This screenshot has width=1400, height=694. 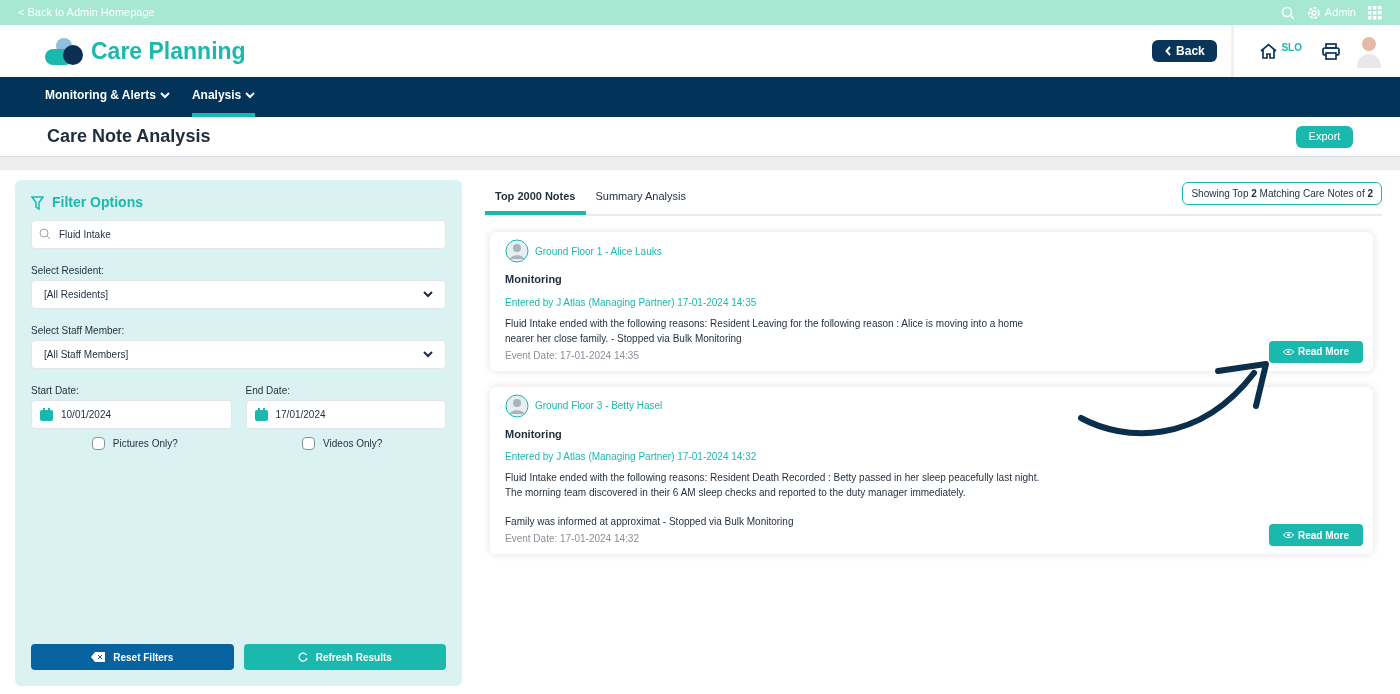 What do you see at coordinates (631, 302) in the screenshot?
I see `entered-by: Entered by J Atlas (Managing Partner) 17-01-2024 14:35` at bounding box center [631, 302].